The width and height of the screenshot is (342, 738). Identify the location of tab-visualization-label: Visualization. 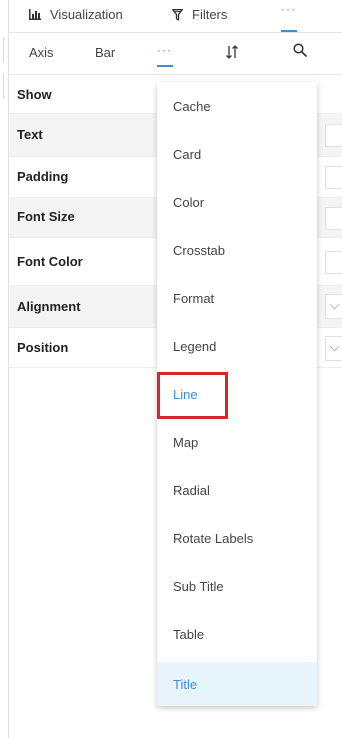
(86, 14).